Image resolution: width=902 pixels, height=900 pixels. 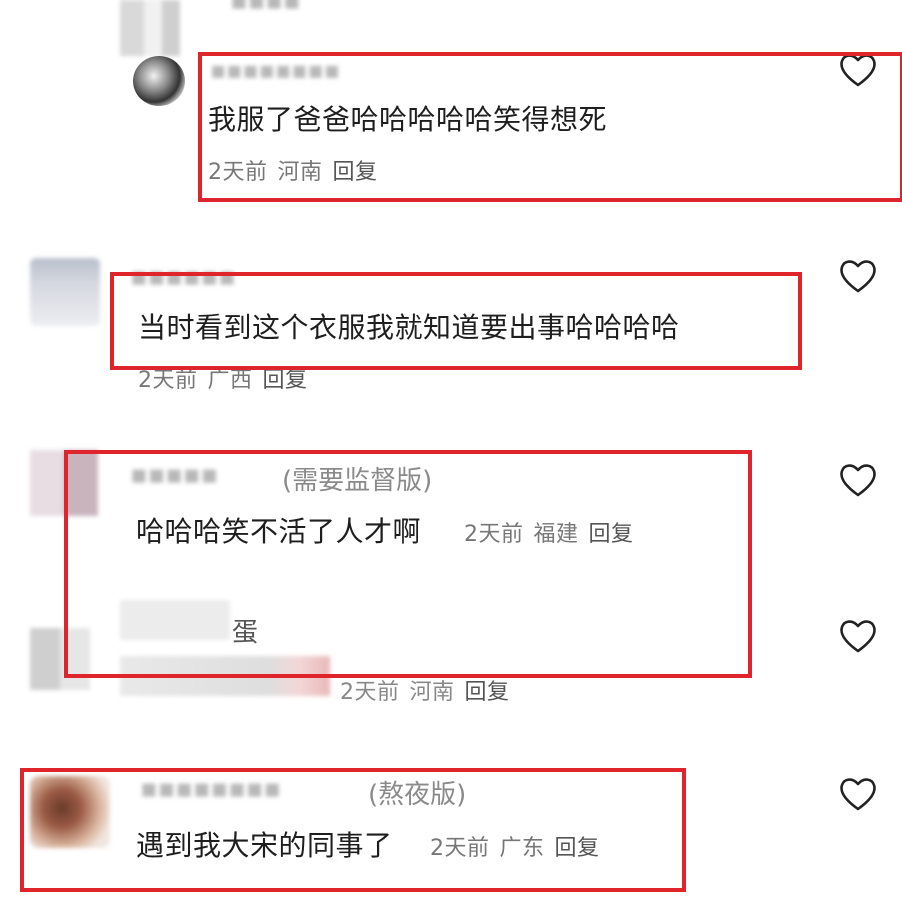 I want to click on username-suffix: (熬夜版), so click(x=417, y=795).